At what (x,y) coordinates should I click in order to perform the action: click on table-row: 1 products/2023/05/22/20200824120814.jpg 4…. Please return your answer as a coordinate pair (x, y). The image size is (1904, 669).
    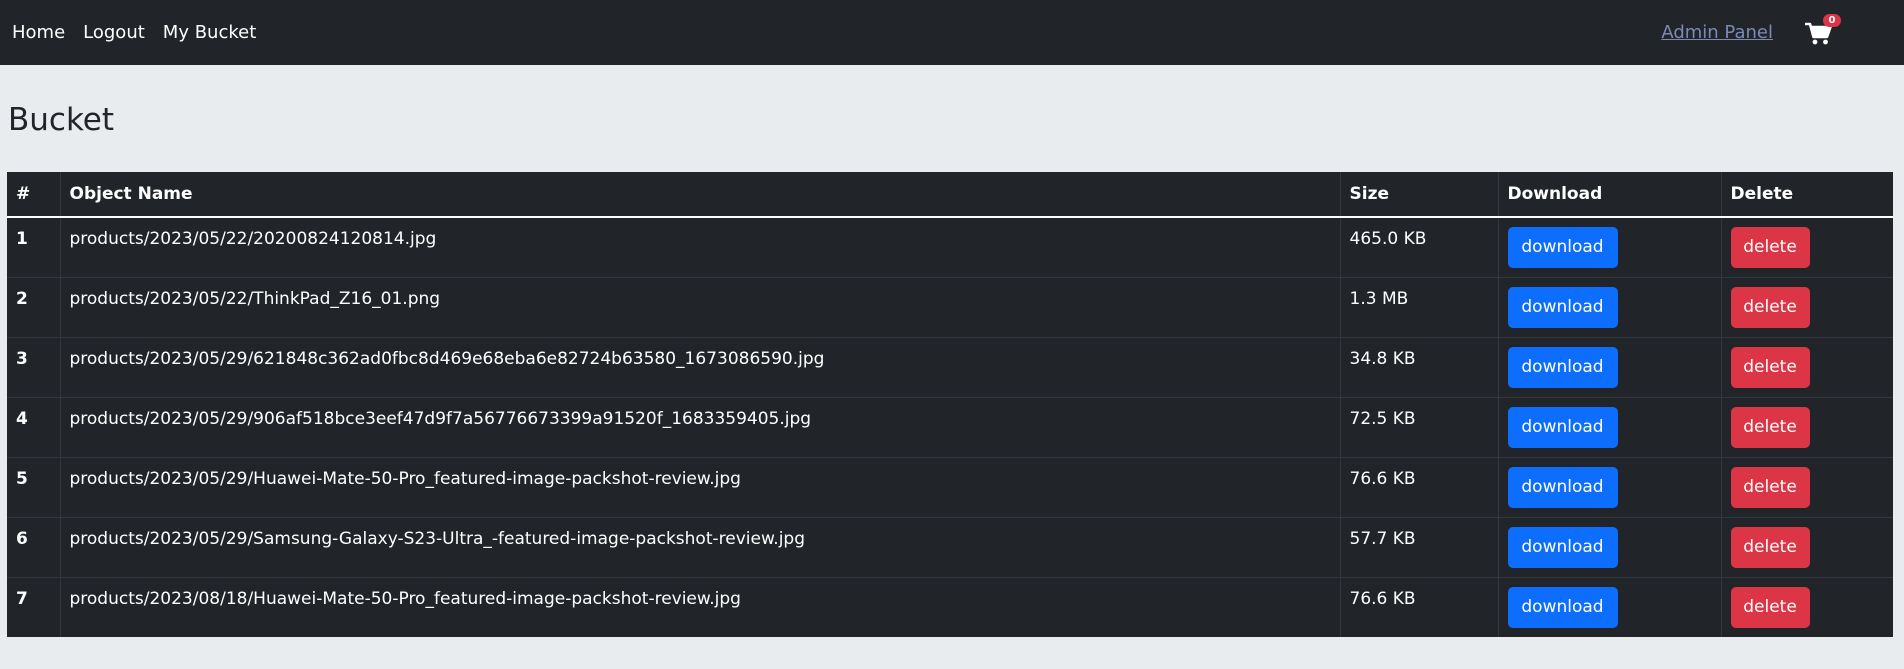
    Looking at the image, I should click on (950, 247).